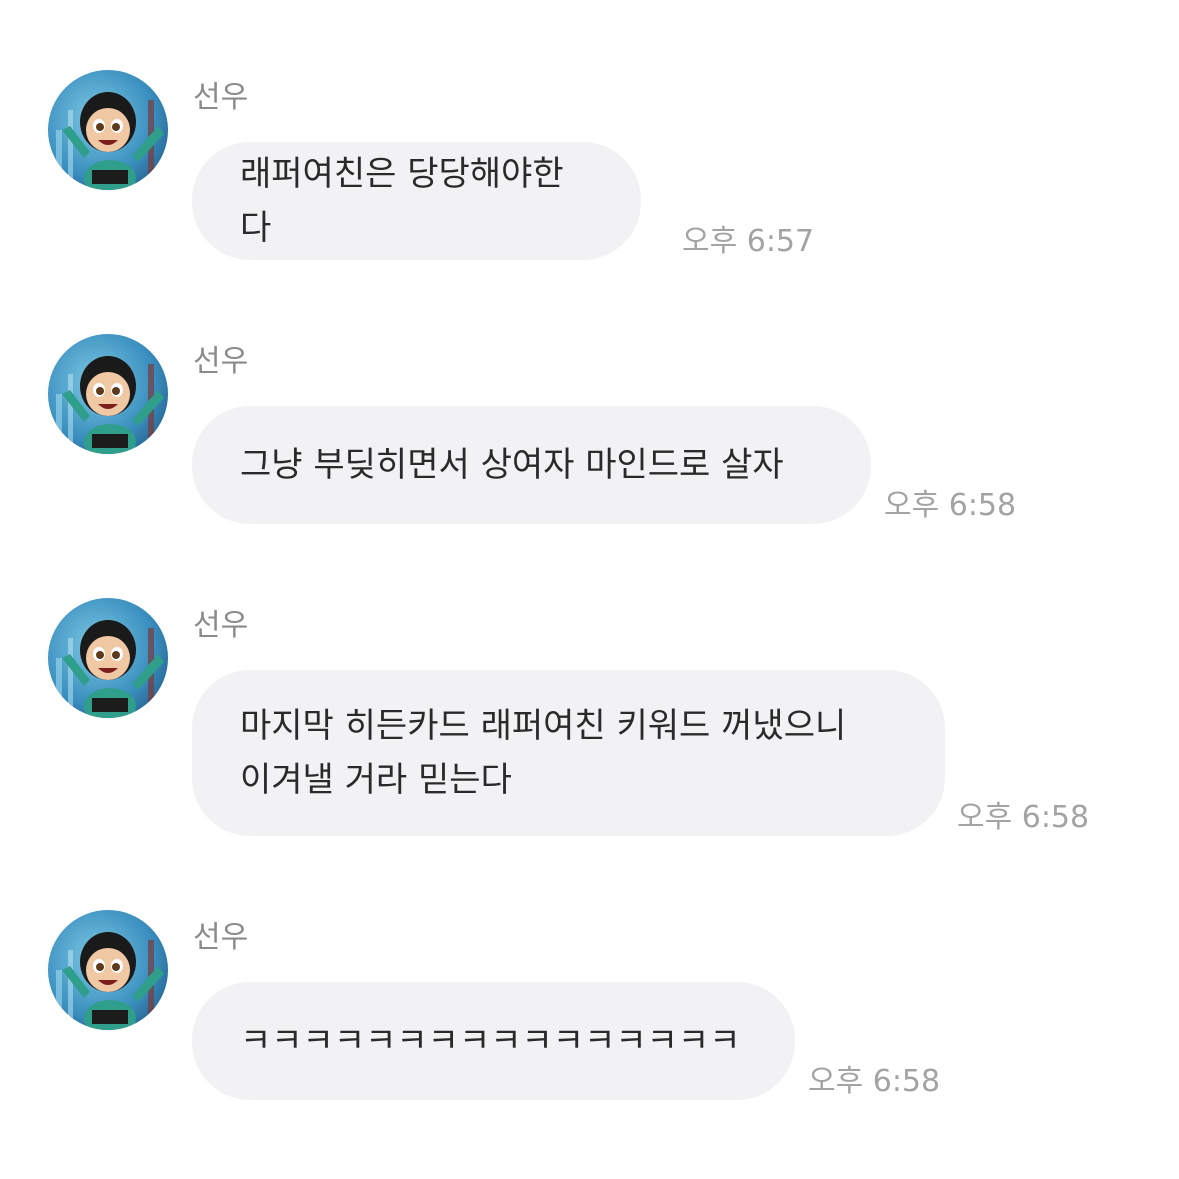 The image size is (1179, 1179). What do you see at coordinates (490, 1041) in the screenshot?
I see `message-text: ㅋㅋㅋㅋㅋㅋㅋㅋㅋㅋㅋㅋㅋㅋㅋㅋ` at bounding box center [490, 1041].